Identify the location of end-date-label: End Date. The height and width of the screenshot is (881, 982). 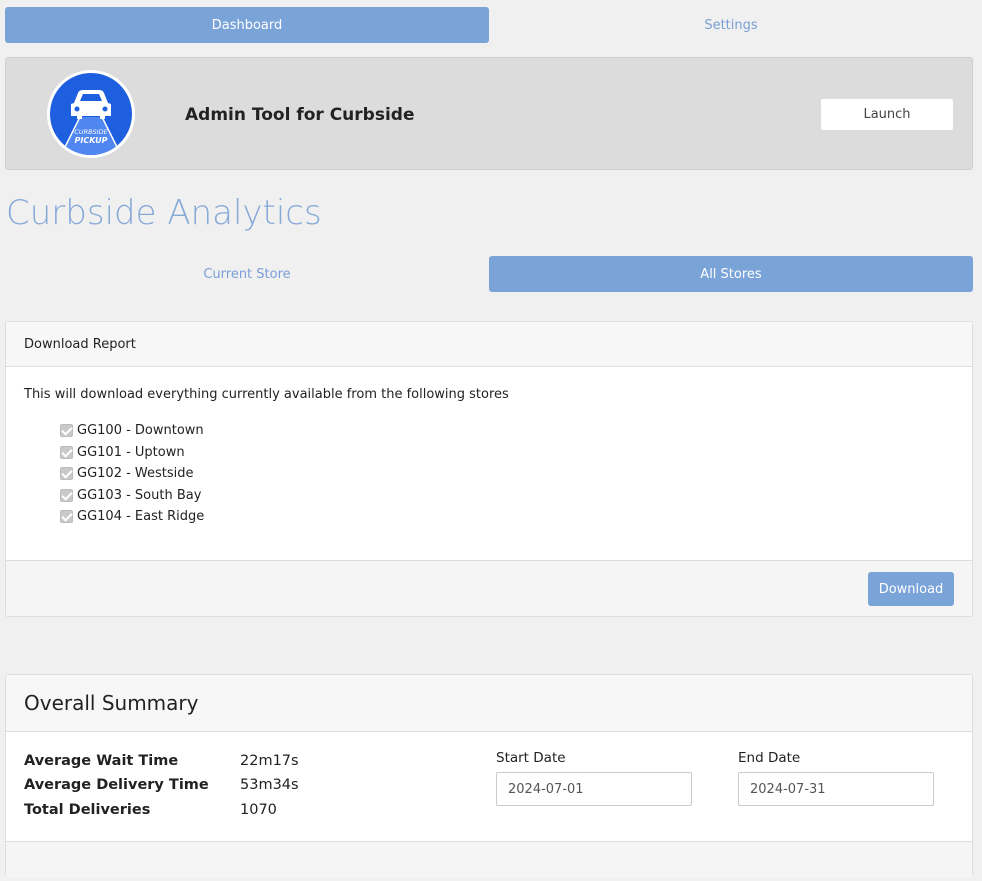
(769, 758).